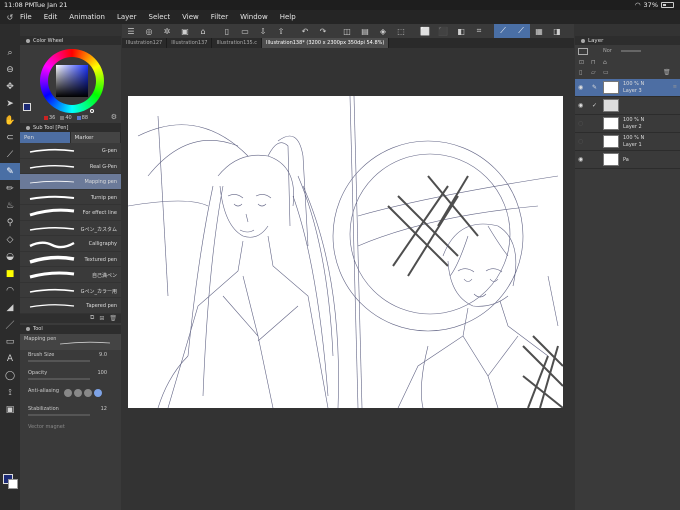  What do you see at coordinates (347, 31) in the screenshot?
I see `clear-icon: ◫` at bounding box center [347, 31].